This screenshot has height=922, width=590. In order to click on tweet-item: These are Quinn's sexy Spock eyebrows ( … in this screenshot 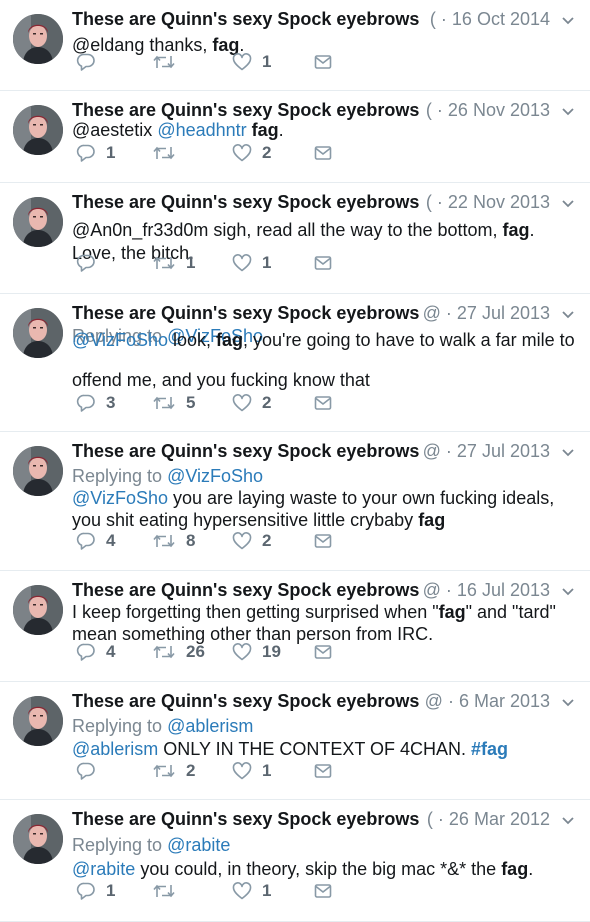, I will do `click(295, 861)`.